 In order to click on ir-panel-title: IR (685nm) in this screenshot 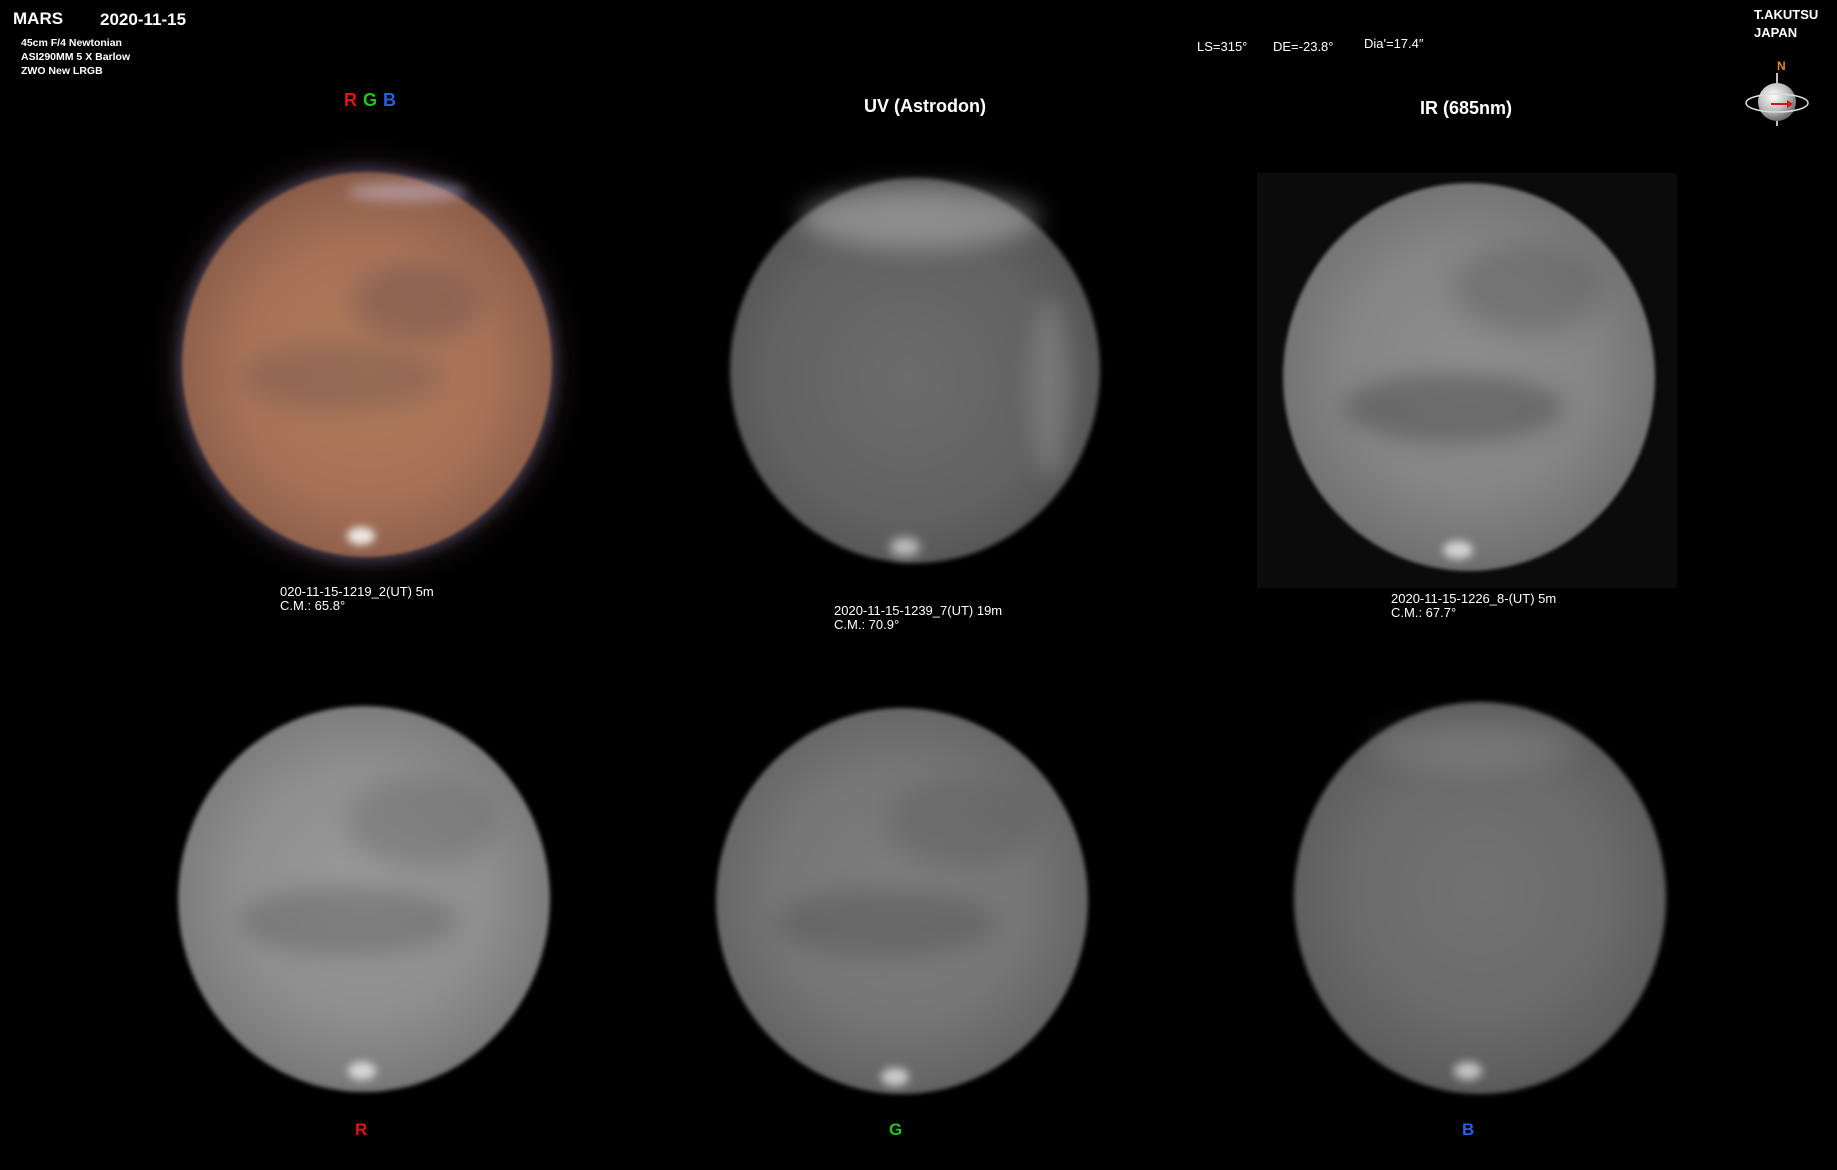, I will do `click(1466, 108)`.